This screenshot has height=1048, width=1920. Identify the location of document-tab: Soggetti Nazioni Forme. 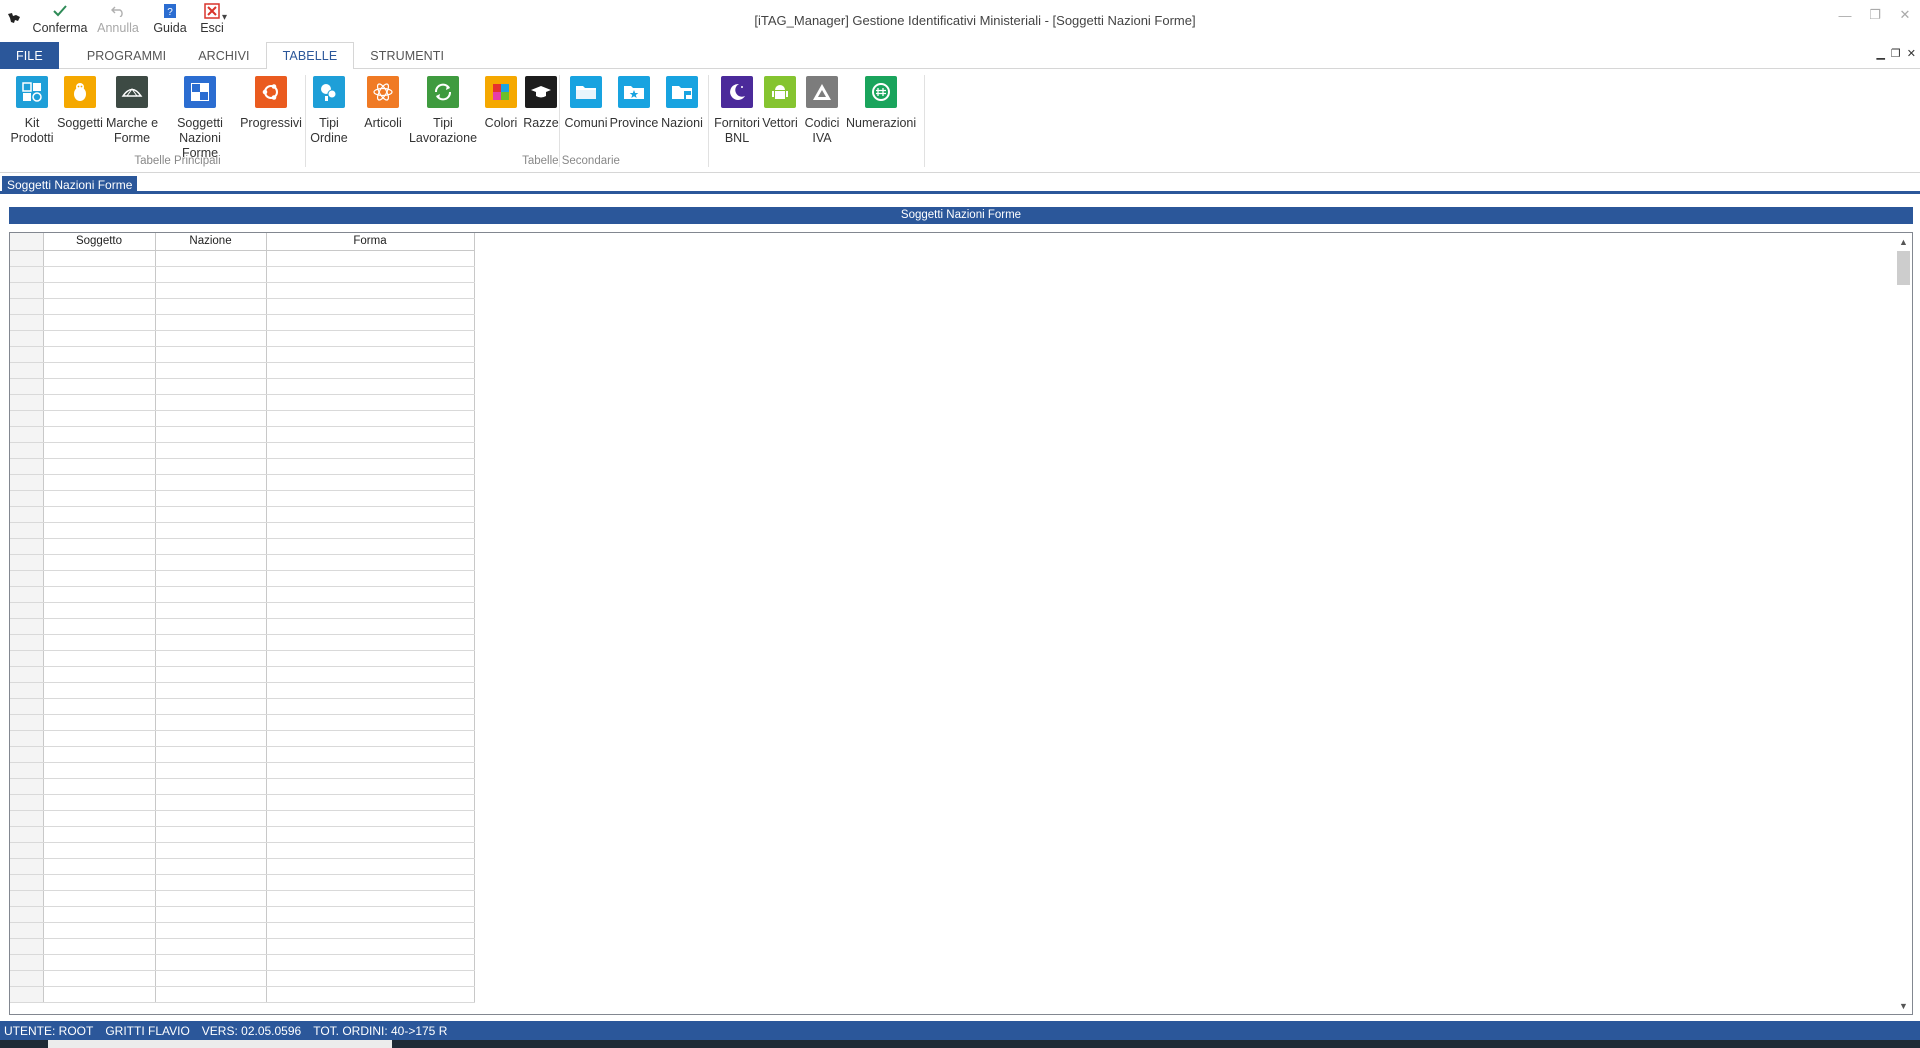
(70, 185).